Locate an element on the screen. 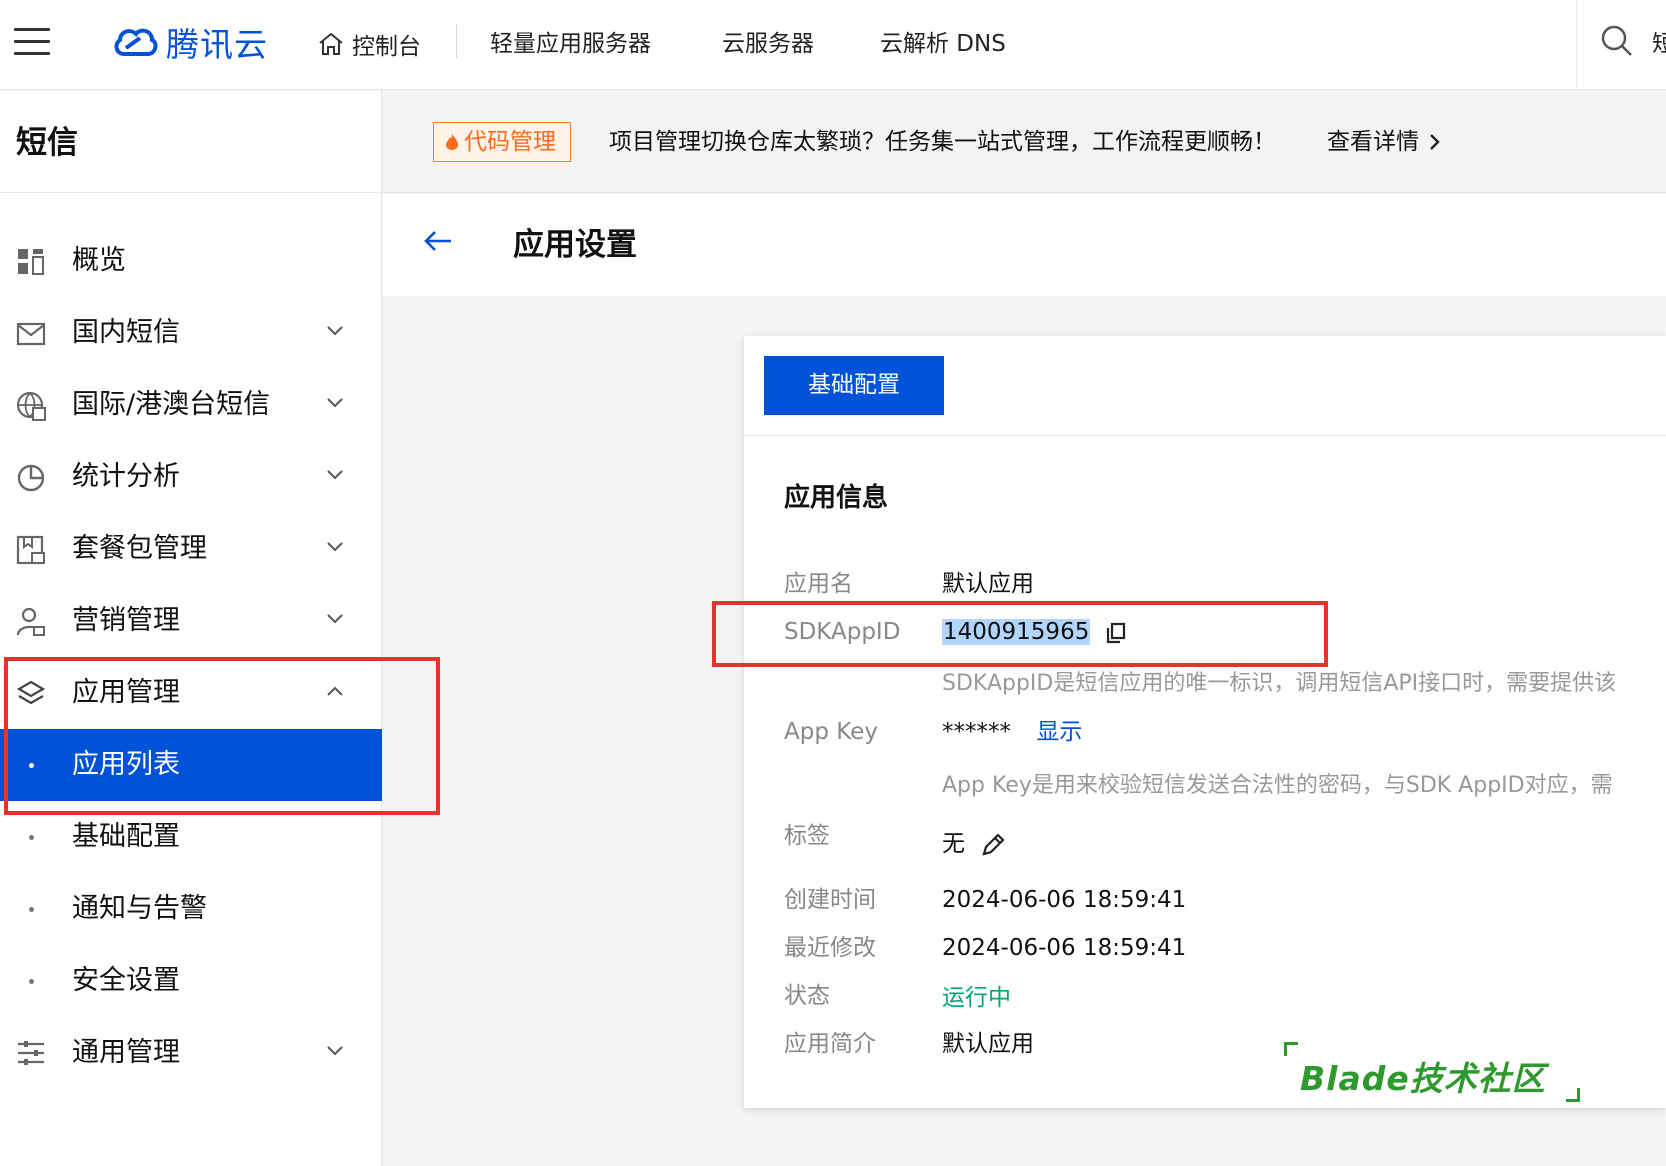 The height and width of the screenshot is (1166, 1666). sidebar-item-overview: 概览 is located at coordinates (191, 261).